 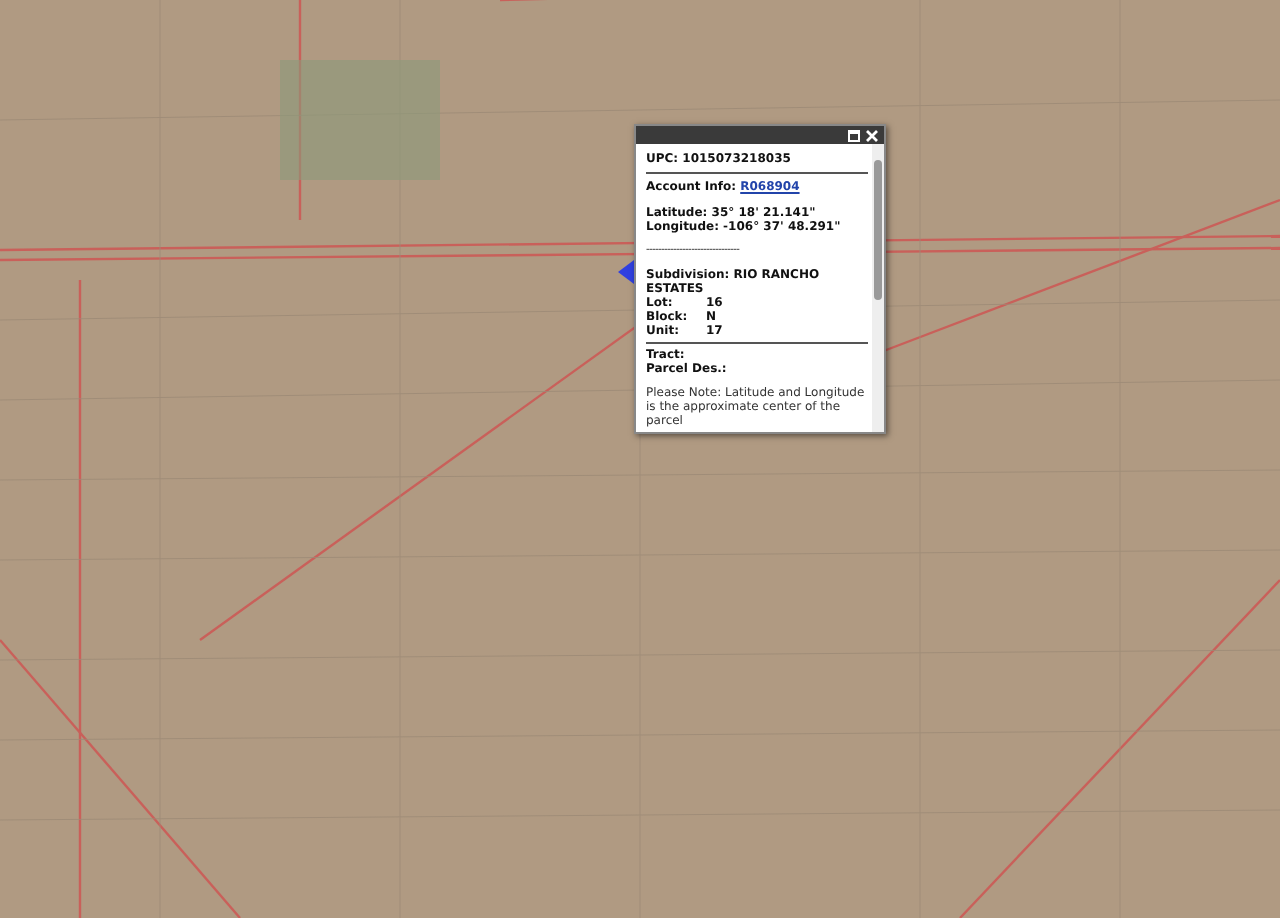 I want to click on close-icon, so click(x=872, y=135).